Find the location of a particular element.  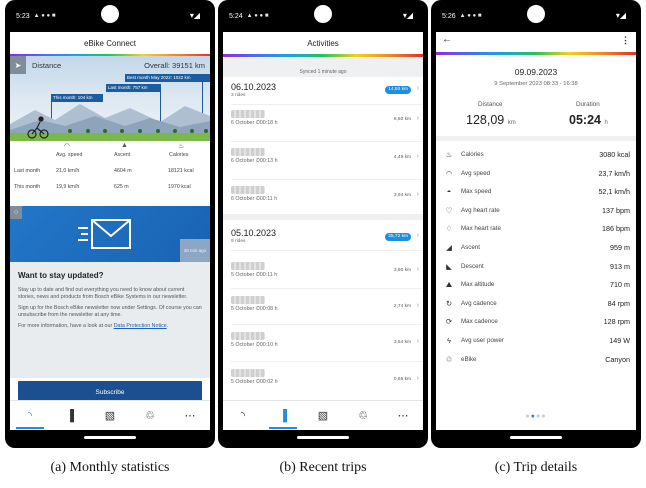

bottom-tab-bar: ◝ ▐ ▧ ♲ ⋯ is located at coordinates (323, 415).